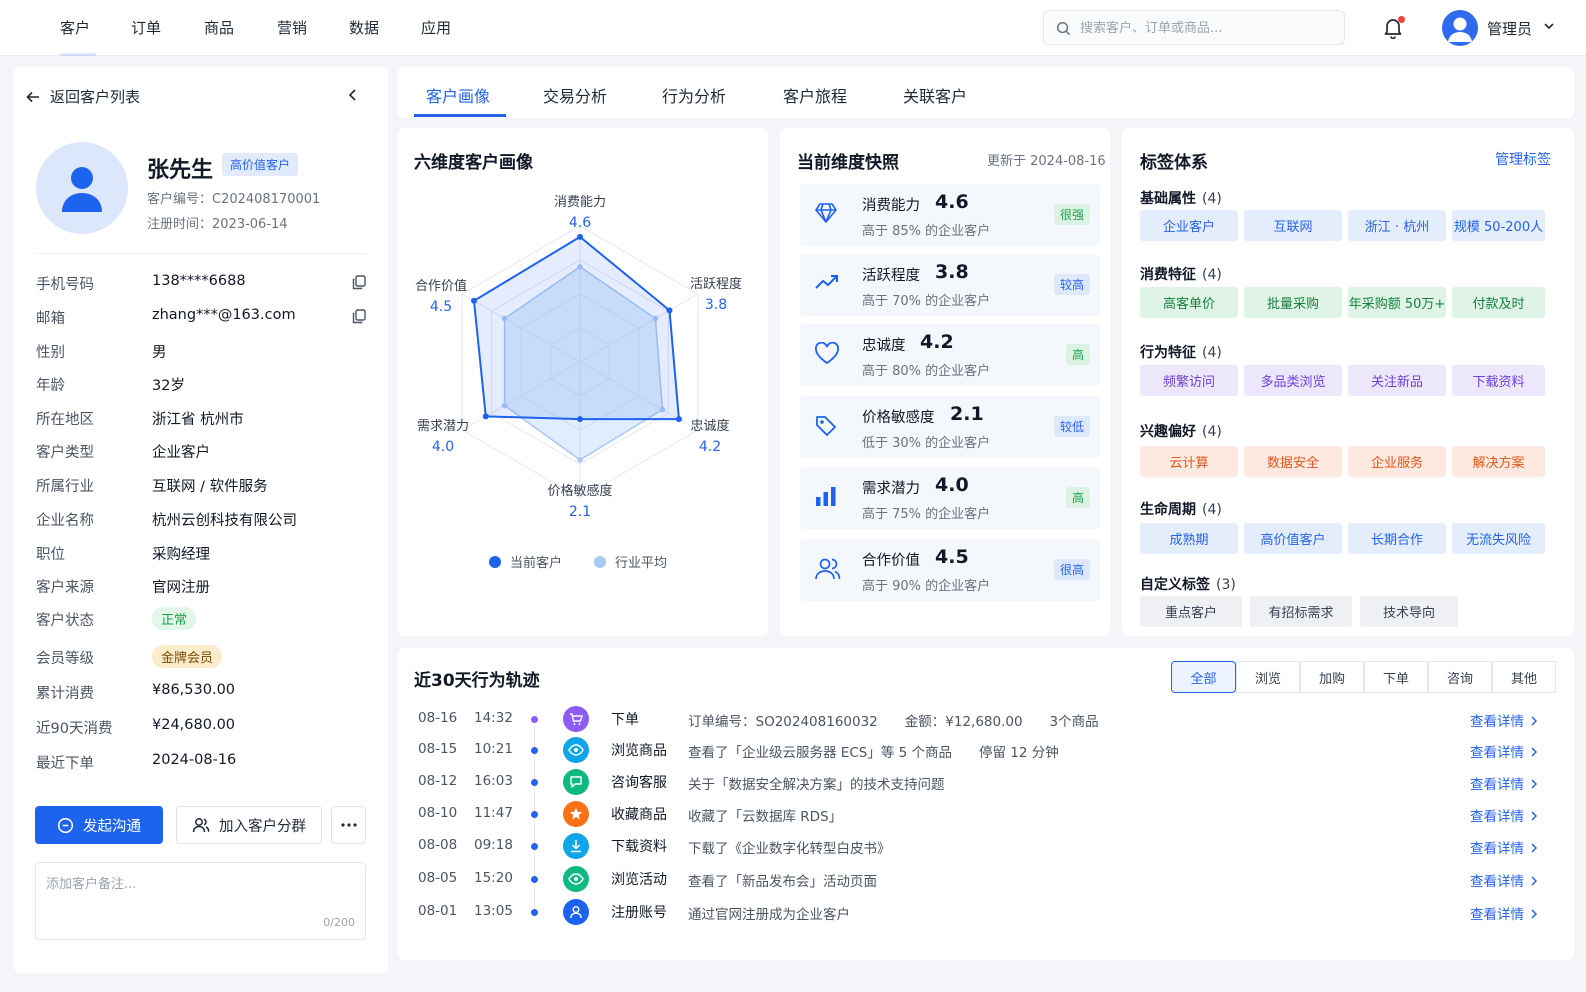 The width and height of the screenshot is (1586, 992). Describe the element at coordinates (580, 202) in the screenshot. I see `radar-axis-label: 消费能力` at that location.